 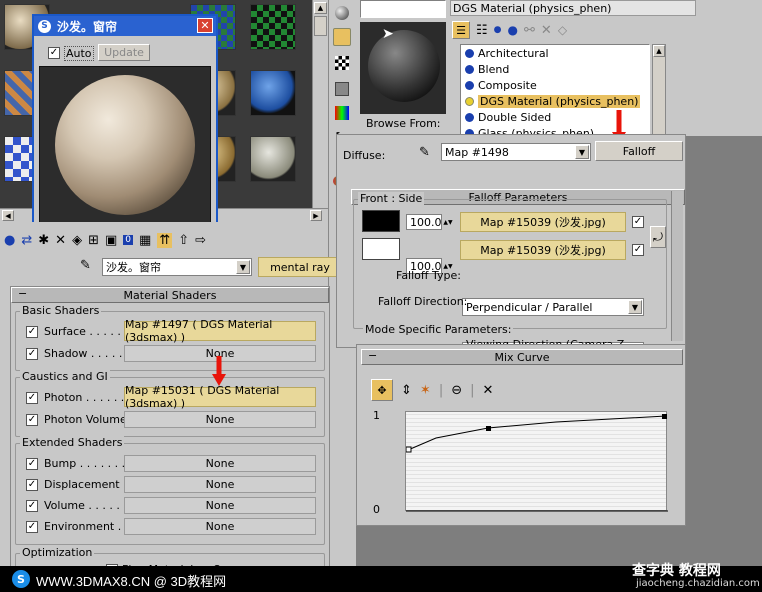 What do you see at coordinates (529, 30) in the screenshot?
I see `update-scene-icon: ⚯` at bounding box center [529, 30].